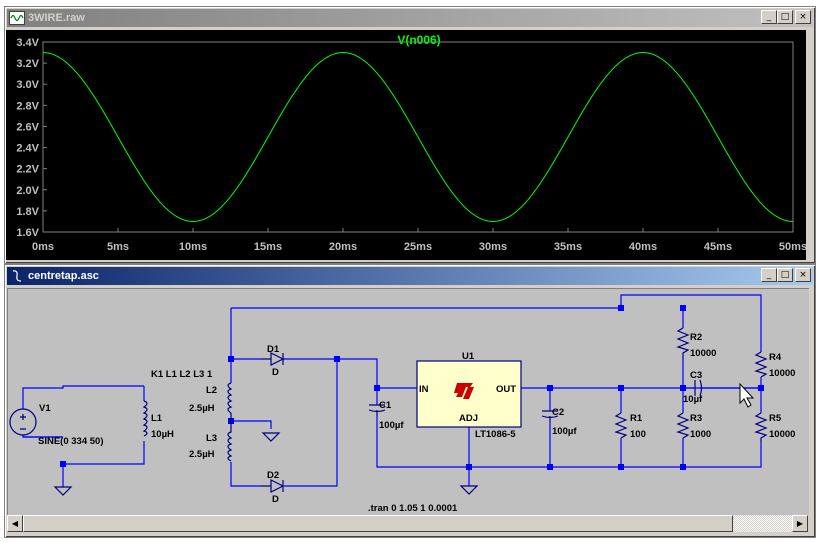  What do you see at coordinates (27, 64) in the screenshot?
I see `y-tick-label: 3.2V` at bounding box center [27, 64].